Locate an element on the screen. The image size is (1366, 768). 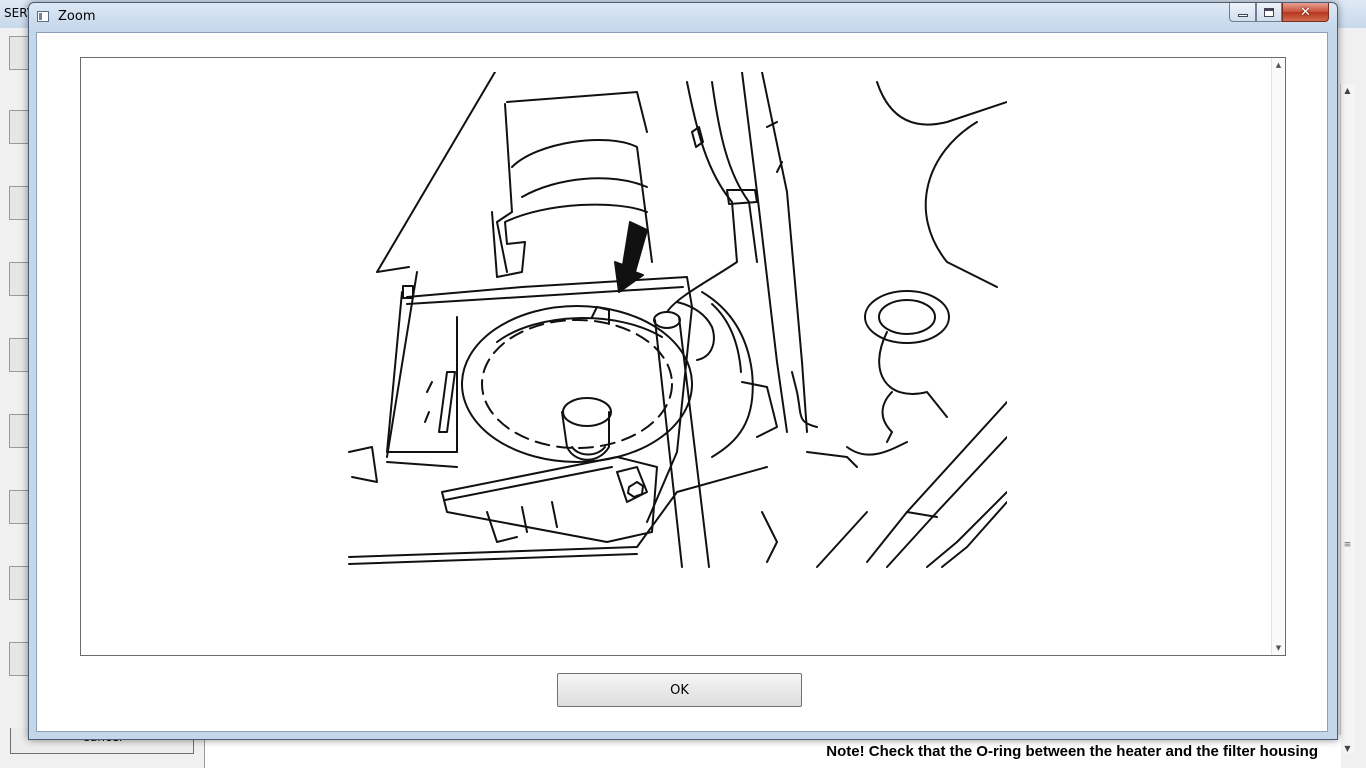
dialog-titlebar: Zoom ✕ is located at coordinates (683, 17).